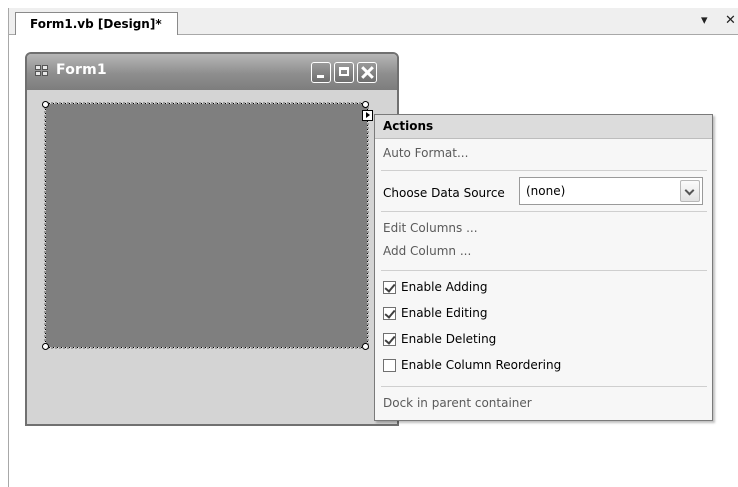  I want to click on window-position-dropdown-icon: ▾, so click(704, 21).